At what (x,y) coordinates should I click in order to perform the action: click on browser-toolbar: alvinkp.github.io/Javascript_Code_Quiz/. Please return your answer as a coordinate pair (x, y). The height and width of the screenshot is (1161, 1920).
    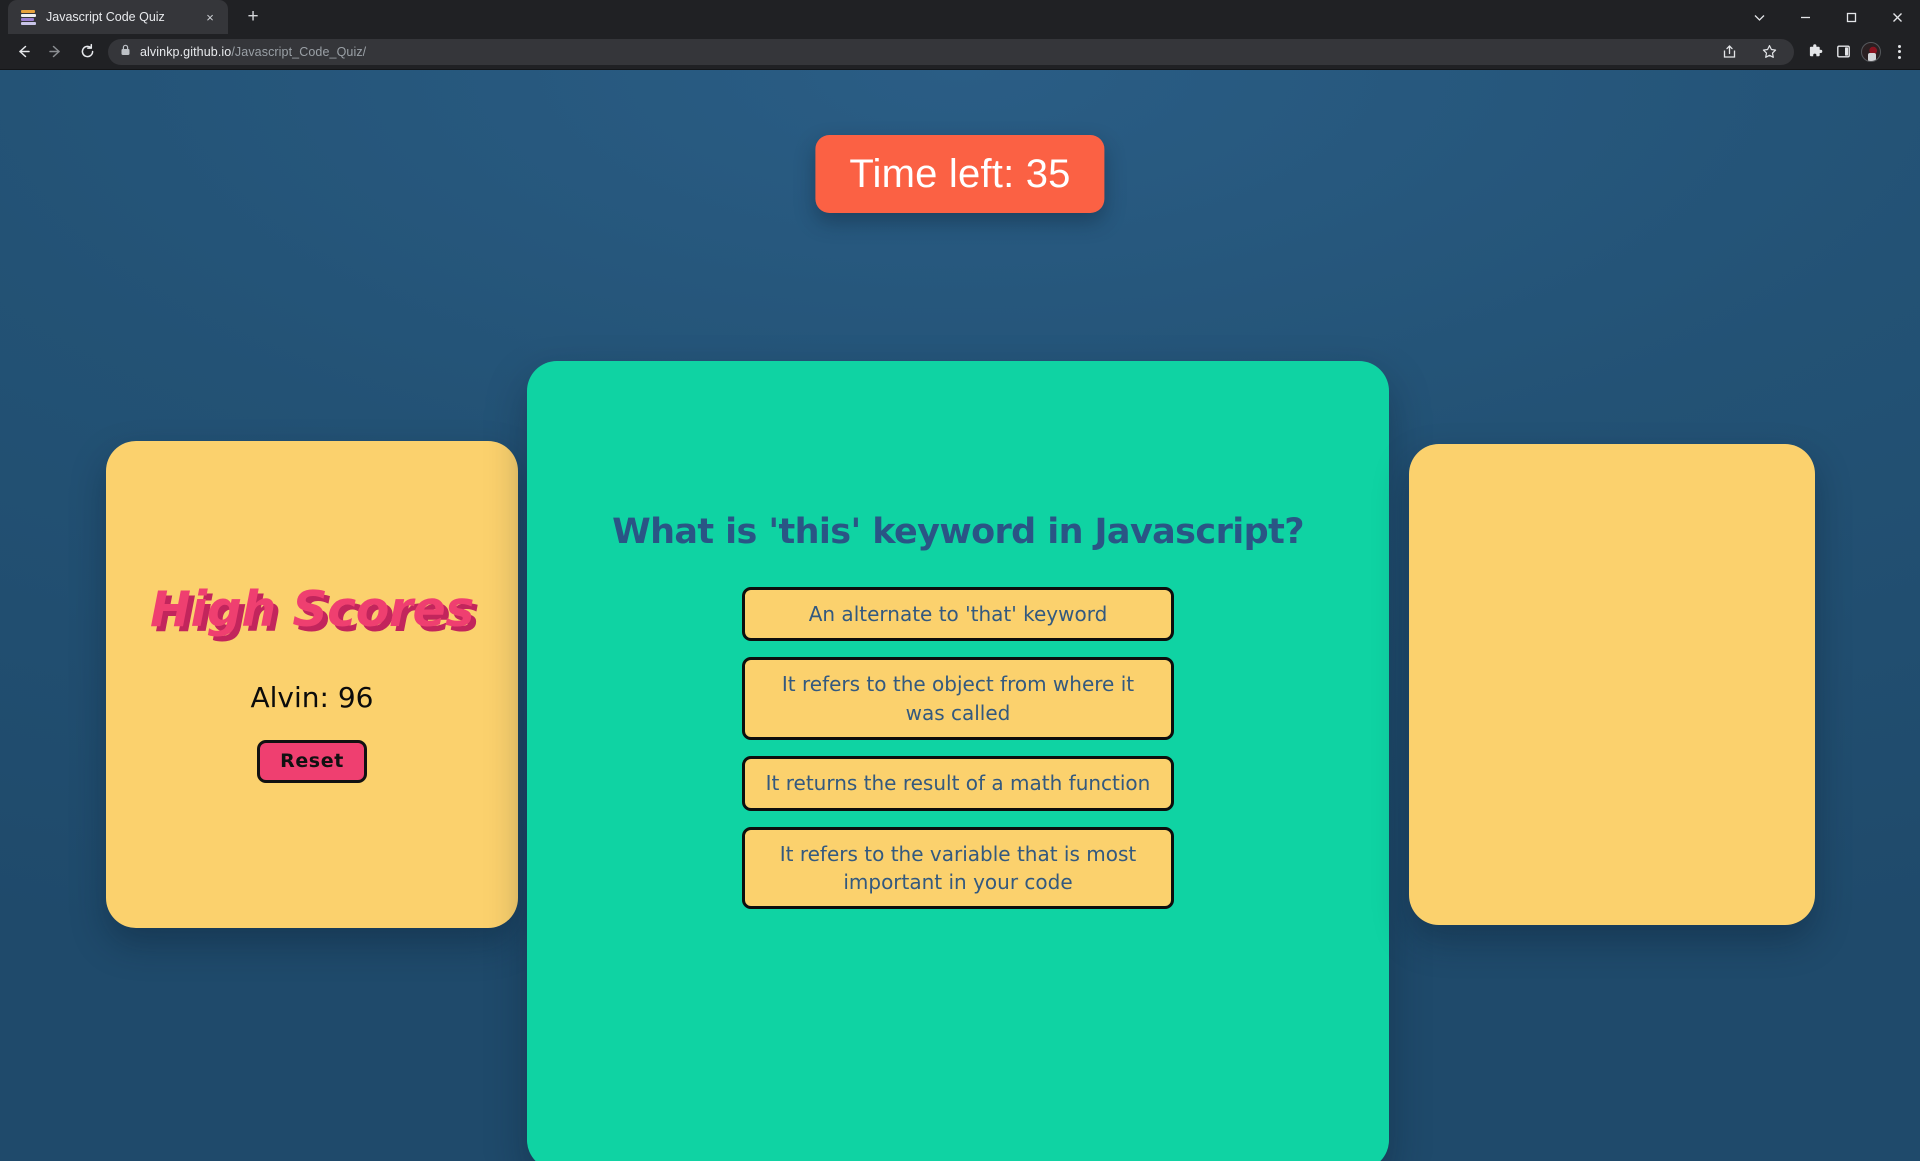
    Looking at the image, I should click on (960, 52).